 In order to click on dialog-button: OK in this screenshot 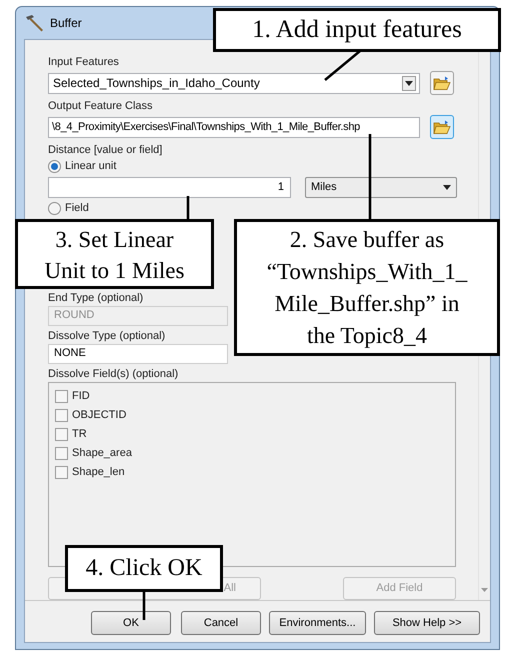, I will do `click(131, 623)`.